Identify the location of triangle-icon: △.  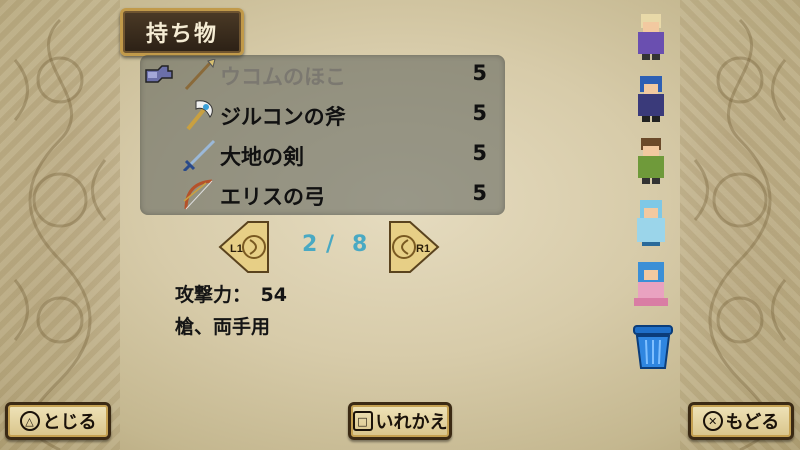
(29, 421).